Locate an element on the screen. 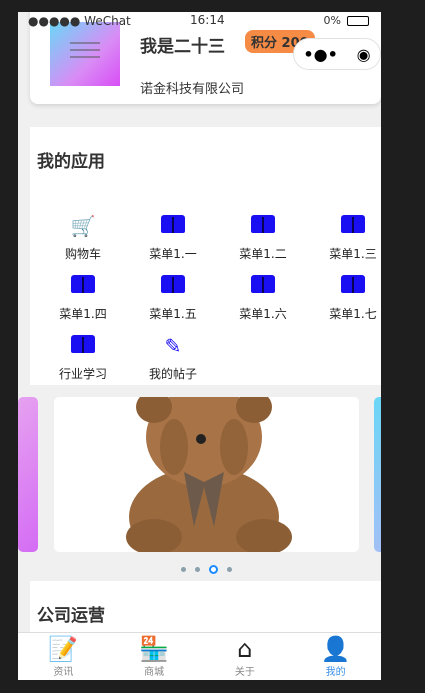 Image resolution: width=425 pixels, height=693 pixels. app-item: 菜单1.七 is located at coordinates (349, 298).